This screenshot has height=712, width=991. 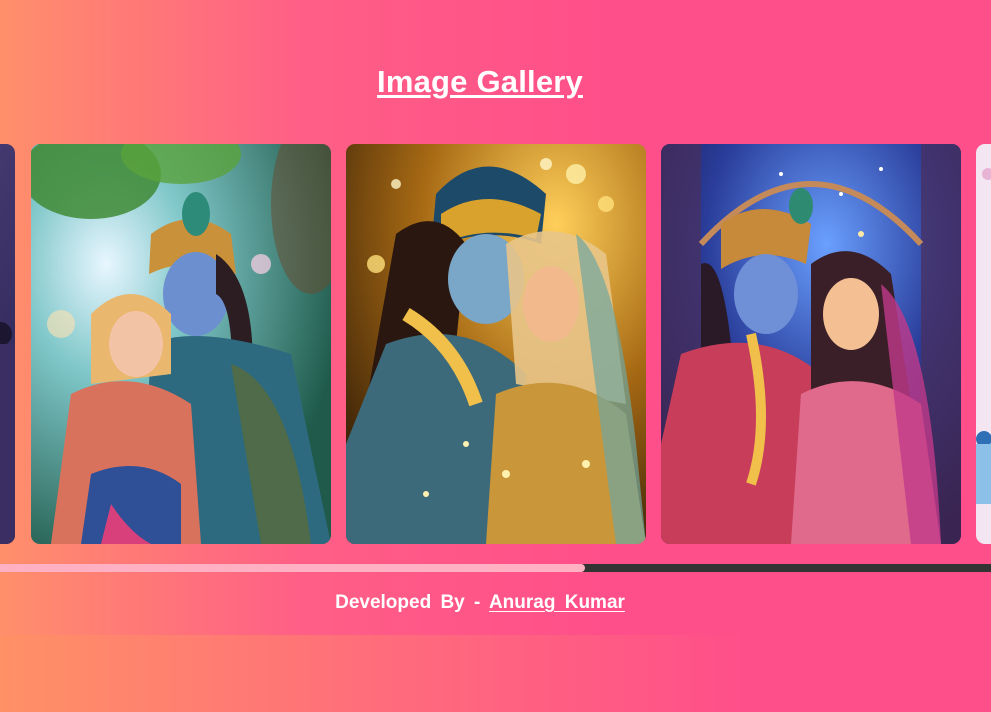 I want to click on gallery-scrollbar-thumb, so click(x=292, y=568).